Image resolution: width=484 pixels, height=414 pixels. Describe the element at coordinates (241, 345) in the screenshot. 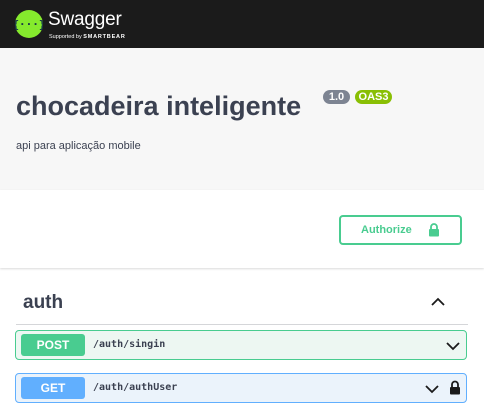

I see `operation-post-auth-singin: POST /auth/singin` at that location.